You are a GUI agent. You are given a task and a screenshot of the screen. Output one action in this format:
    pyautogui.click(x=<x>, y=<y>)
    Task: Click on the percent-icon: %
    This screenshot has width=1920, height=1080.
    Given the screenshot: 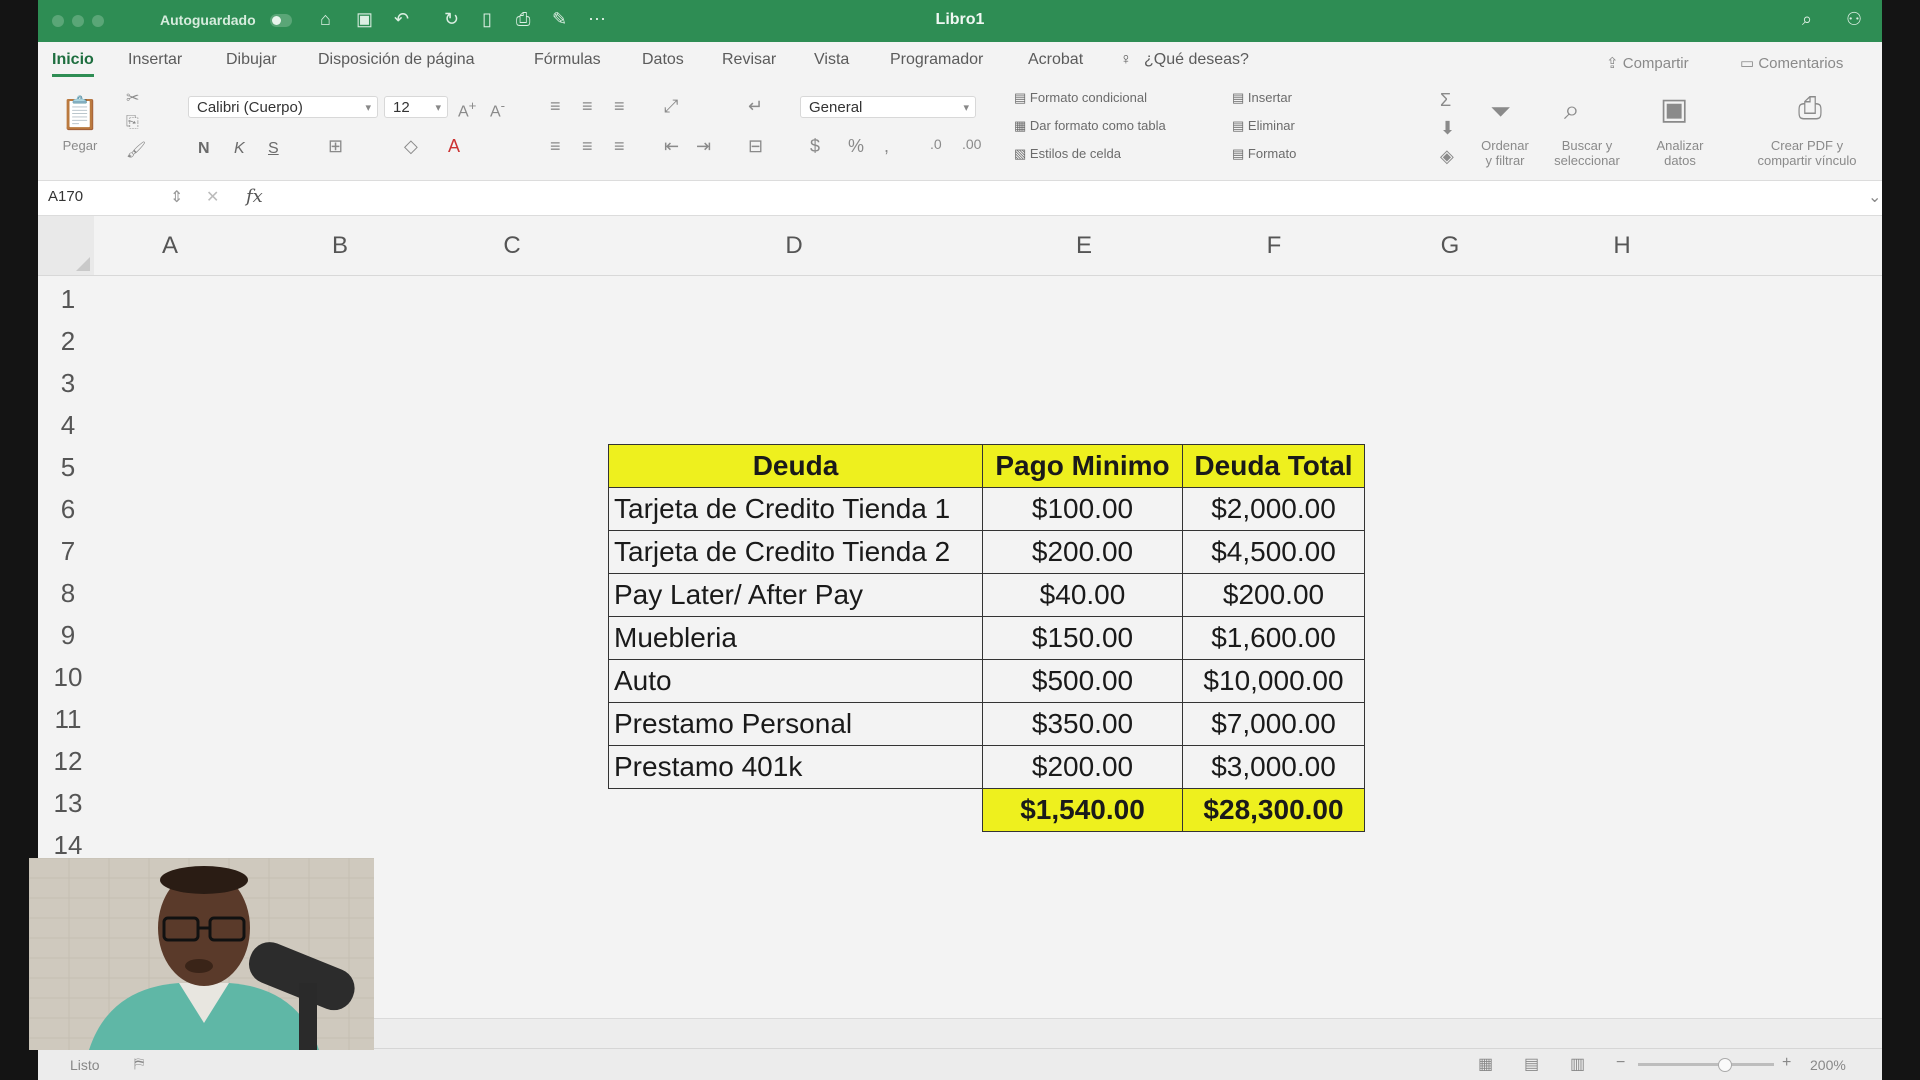 What is the action you would take?
    pyautogui.click(x=856, y=146)
    